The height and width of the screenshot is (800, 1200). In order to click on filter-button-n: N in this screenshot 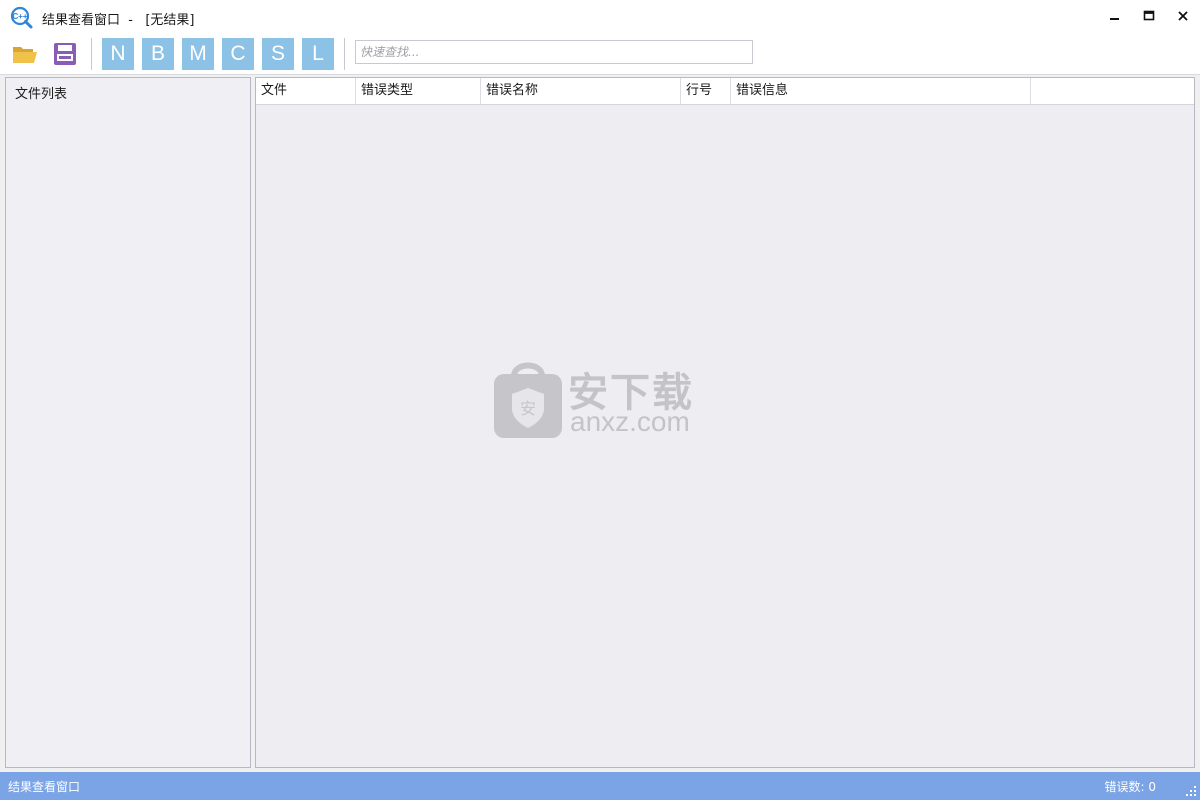, I will do `click(118, 54)`.